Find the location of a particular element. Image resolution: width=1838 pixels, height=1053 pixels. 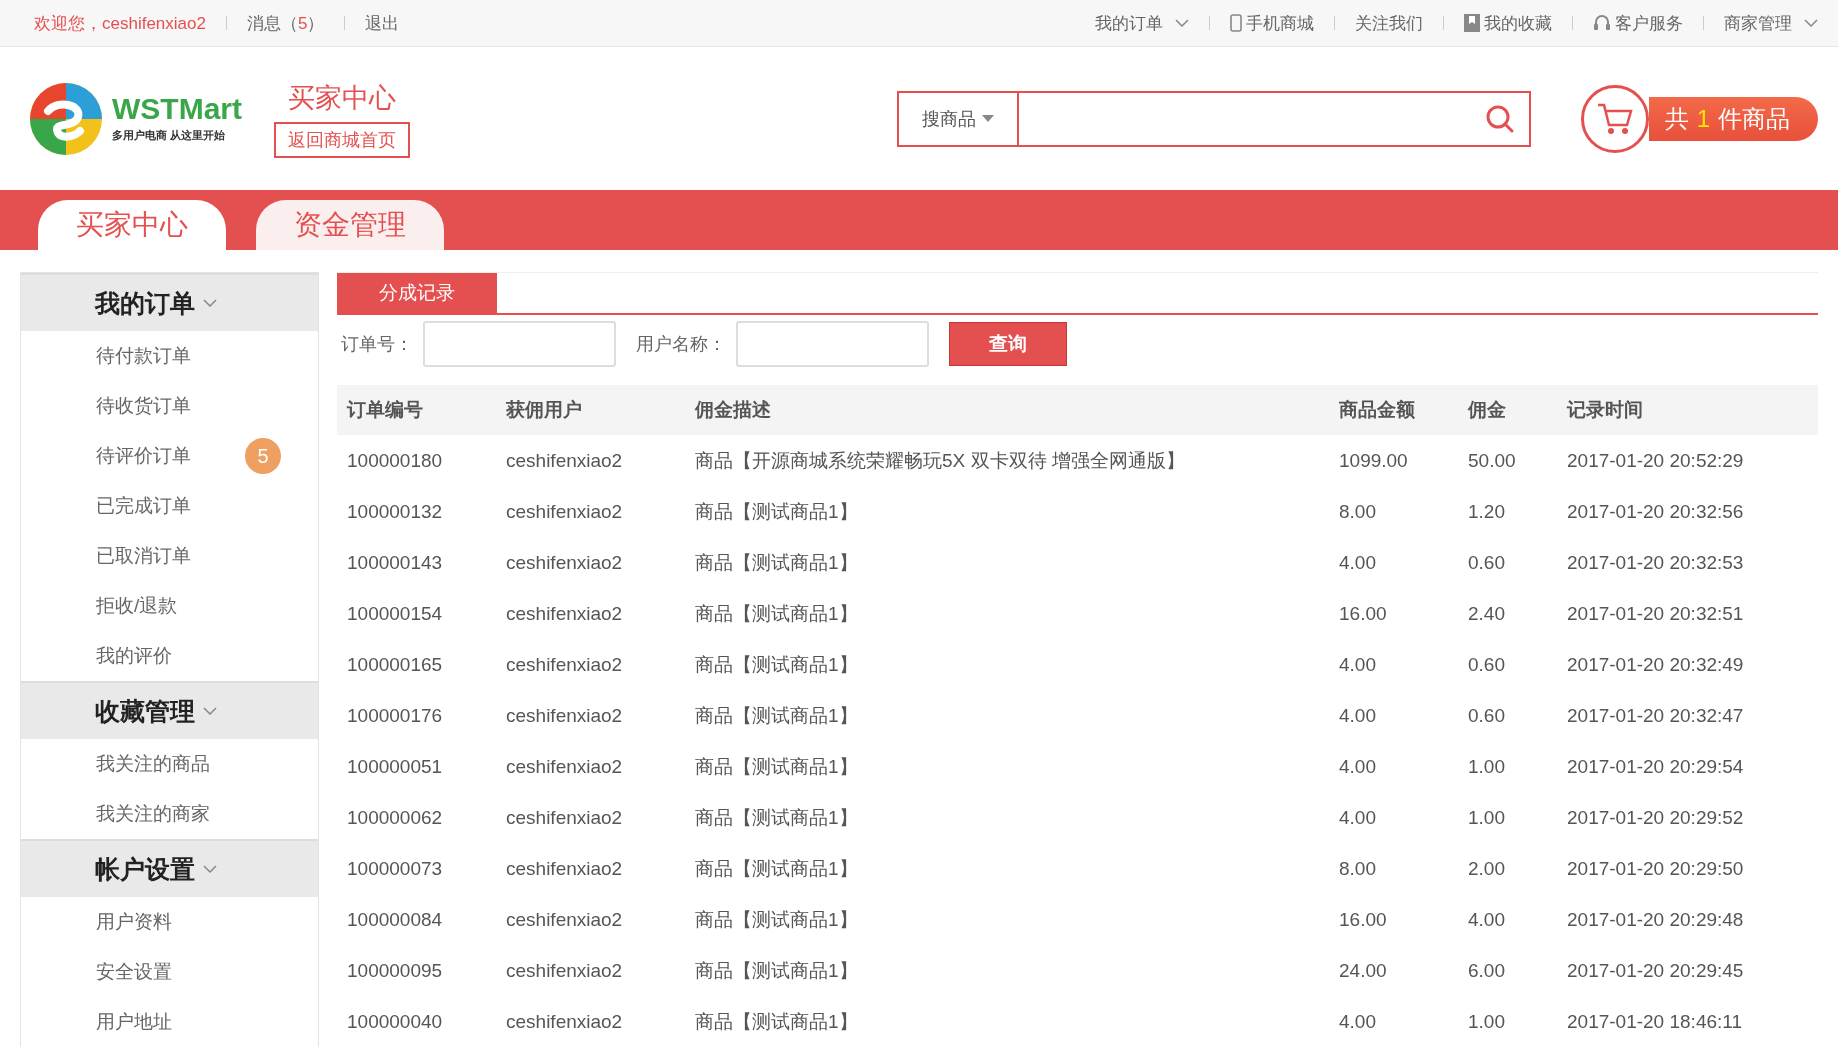

sidebar-item: 待付款订单 is located at coordinates (169, 356).